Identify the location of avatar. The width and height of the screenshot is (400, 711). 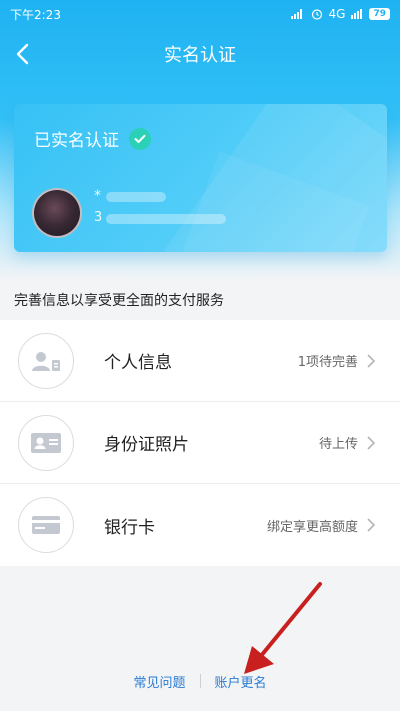
(57, 213).